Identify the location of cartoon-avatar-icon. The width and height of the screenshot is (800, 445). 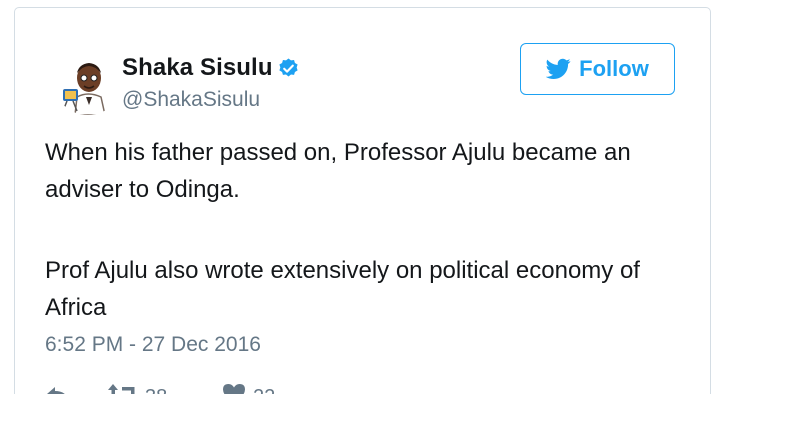
(88, 80).